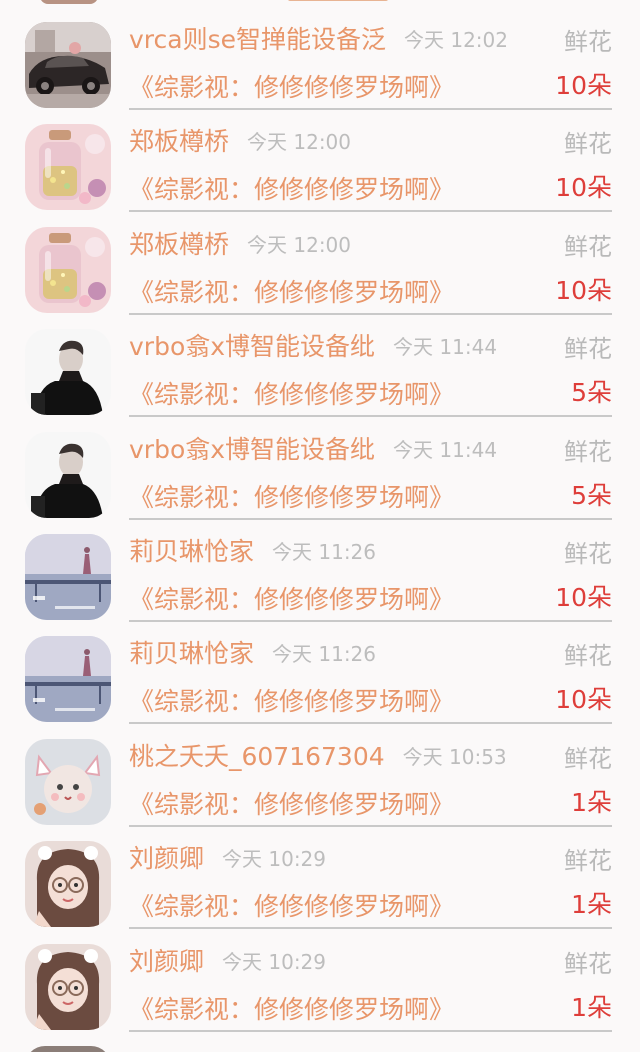 The image size is (640, 1052). I want to click on partial-row-bottom, so click(68, 1049).